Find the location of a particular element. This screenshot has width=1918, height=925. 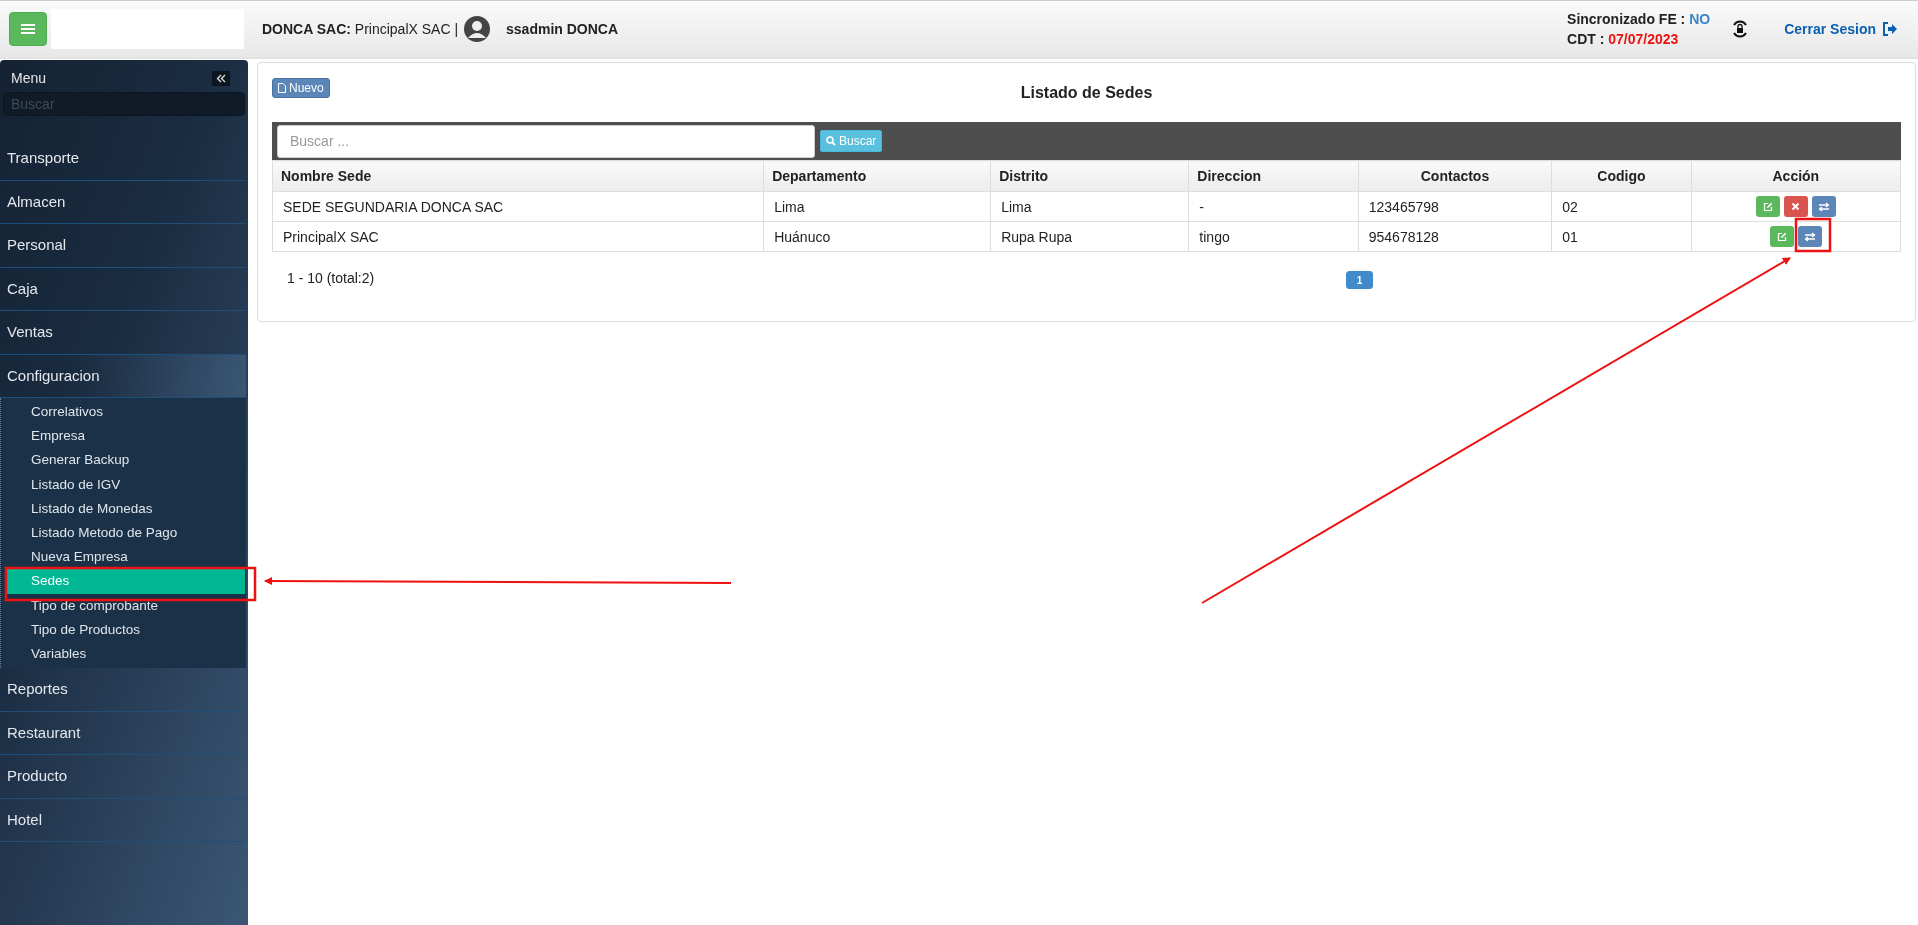

menu-title: Menu is located at coordinates (29, 78).